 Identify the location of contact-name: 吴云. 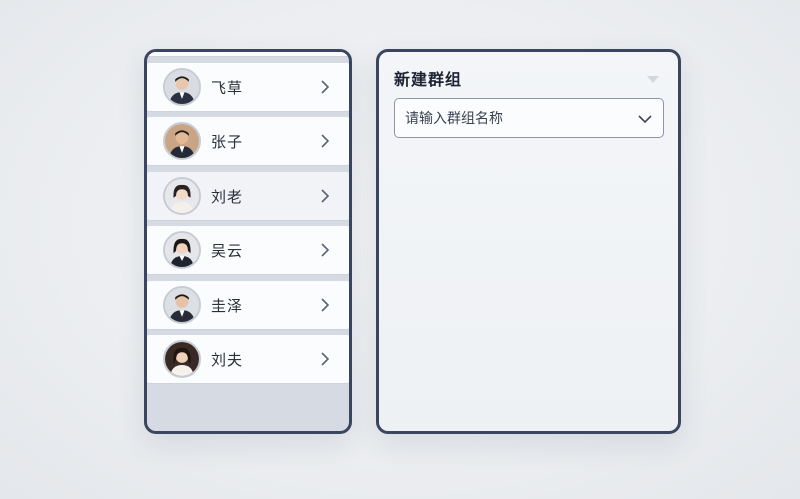
(227, 251).